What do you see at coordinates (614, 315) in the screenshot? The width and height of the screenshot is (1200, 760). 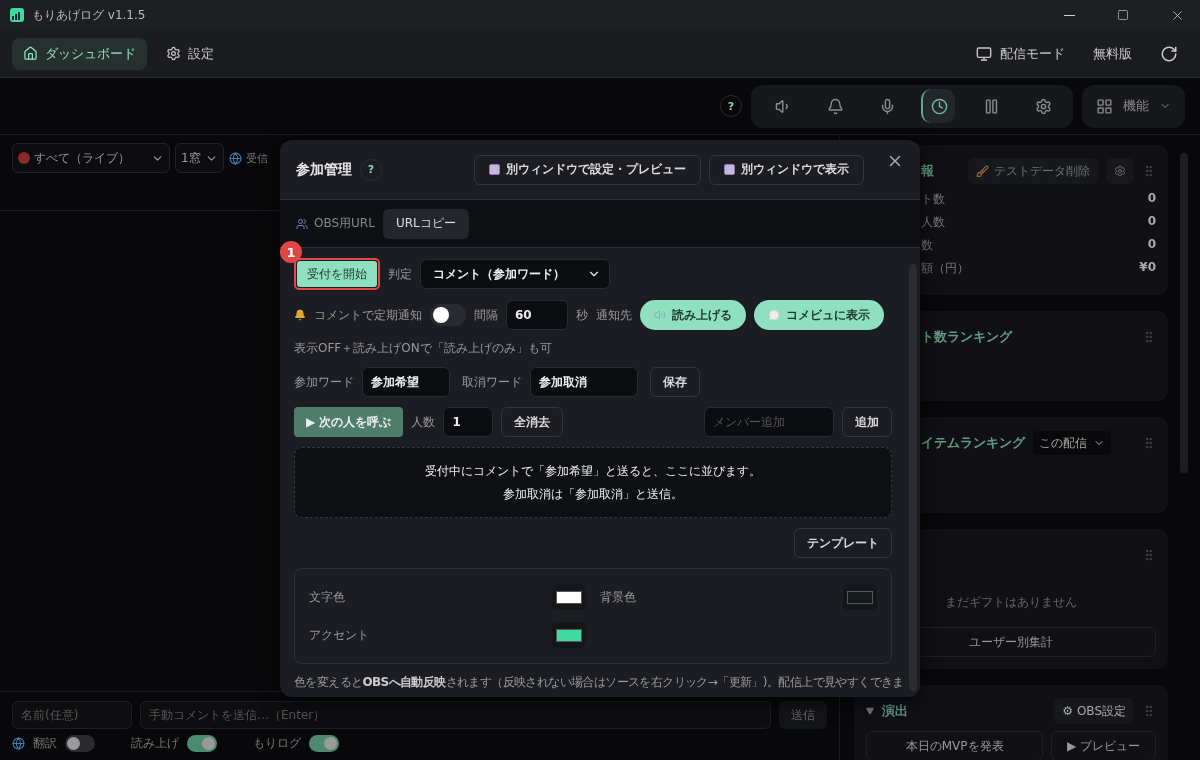 I see `target-label: 通知先` at bounding box center [614, 315].